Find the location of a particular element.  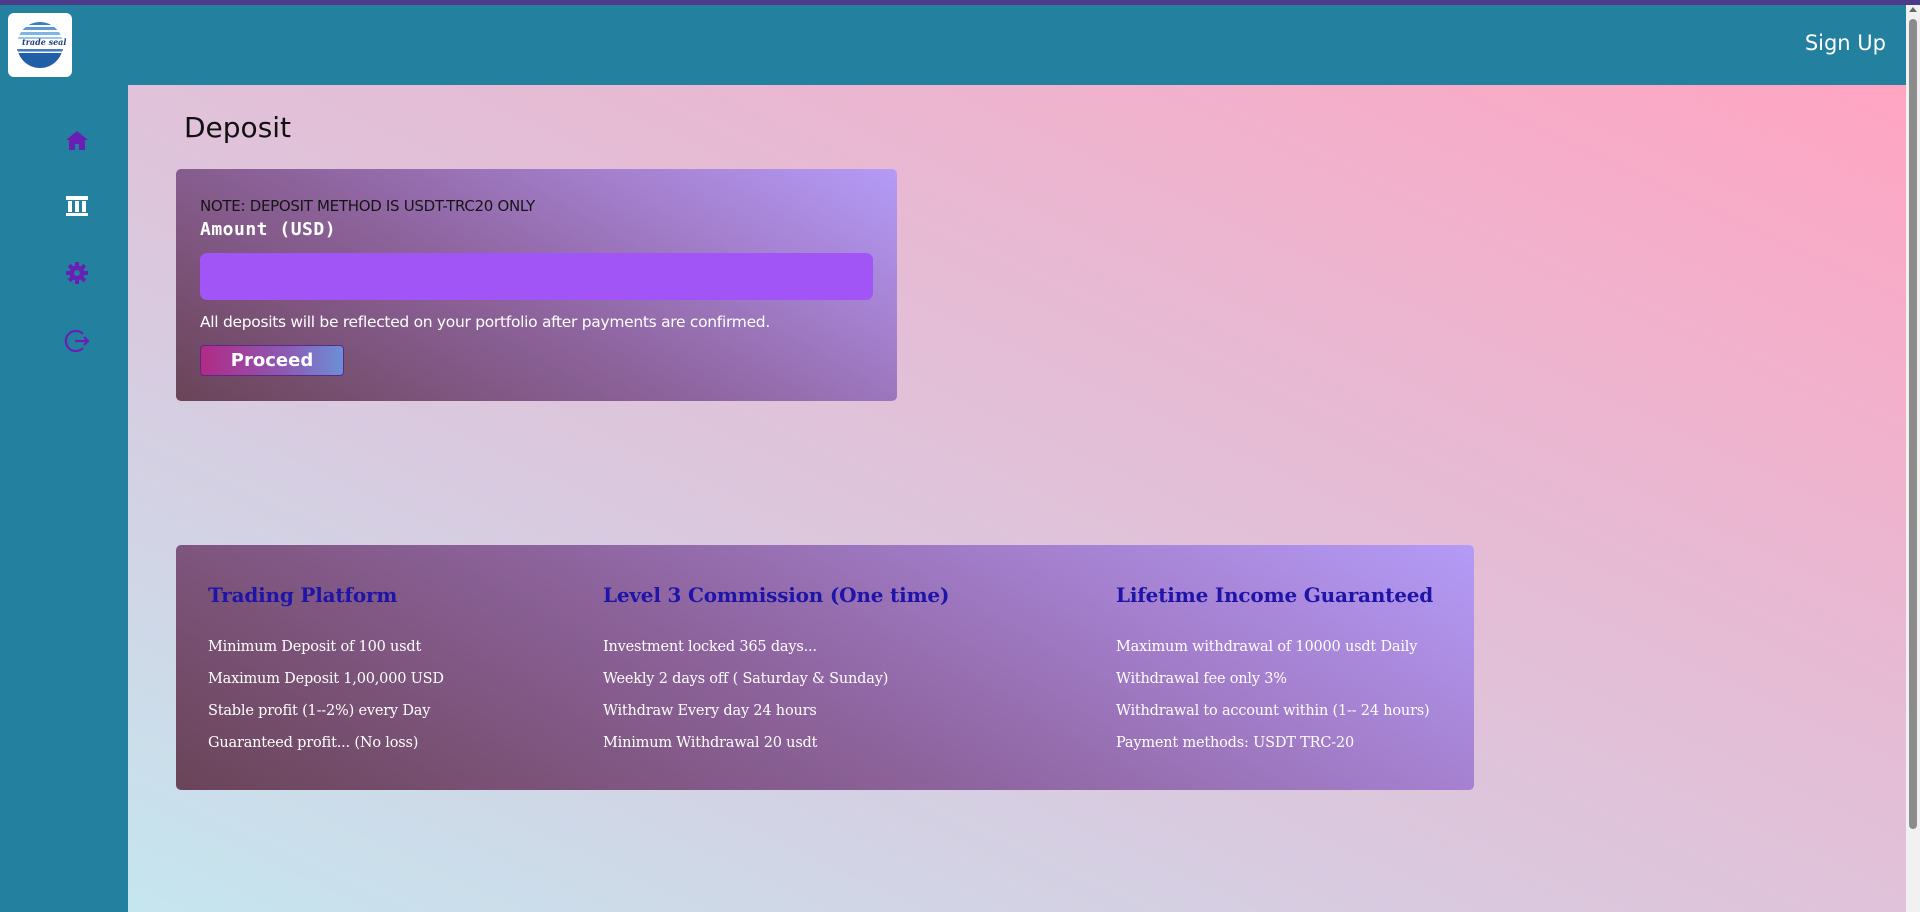

home-icon is located at coordinates (77, 140).